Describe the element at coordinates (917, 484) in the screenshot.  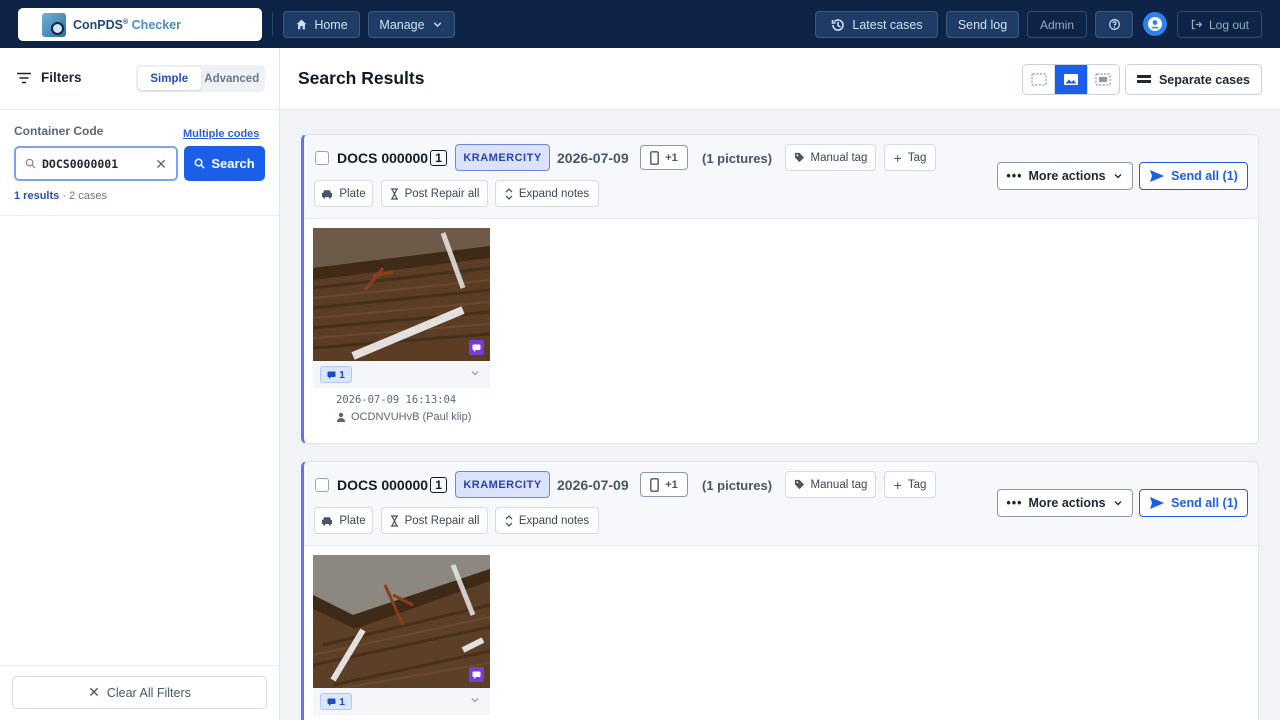
I see `add-tag-label: Tag` at that location.